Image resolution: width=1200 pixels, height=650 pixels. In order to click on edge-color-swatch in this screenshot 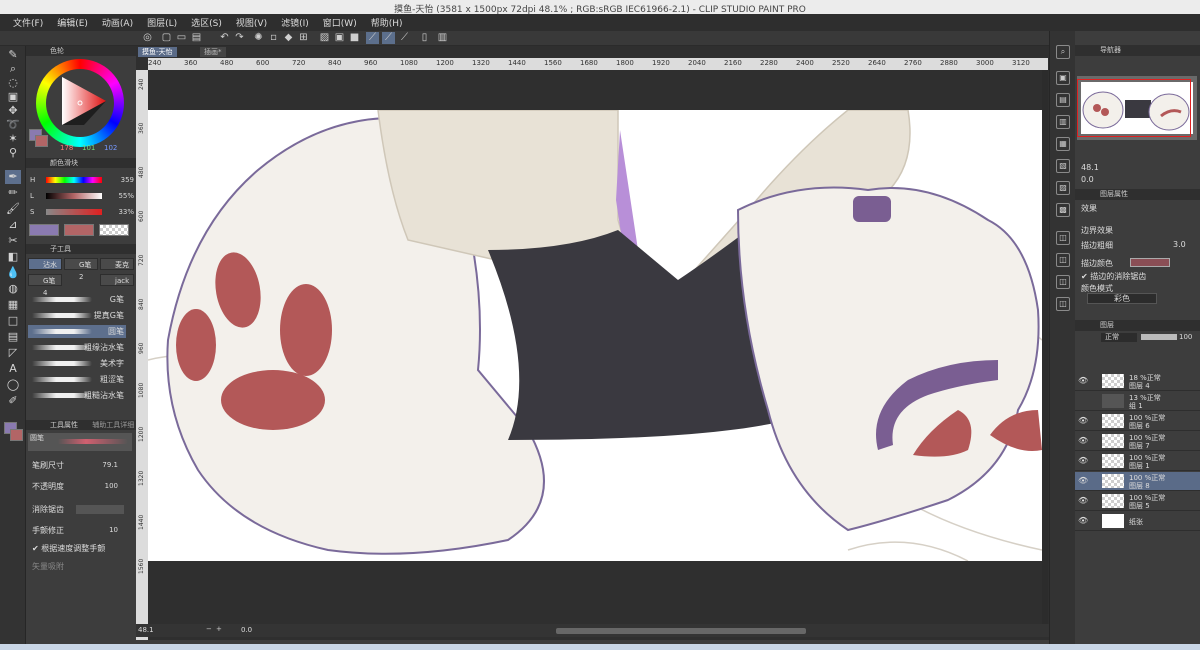, I will do `click(1150, 262)`.